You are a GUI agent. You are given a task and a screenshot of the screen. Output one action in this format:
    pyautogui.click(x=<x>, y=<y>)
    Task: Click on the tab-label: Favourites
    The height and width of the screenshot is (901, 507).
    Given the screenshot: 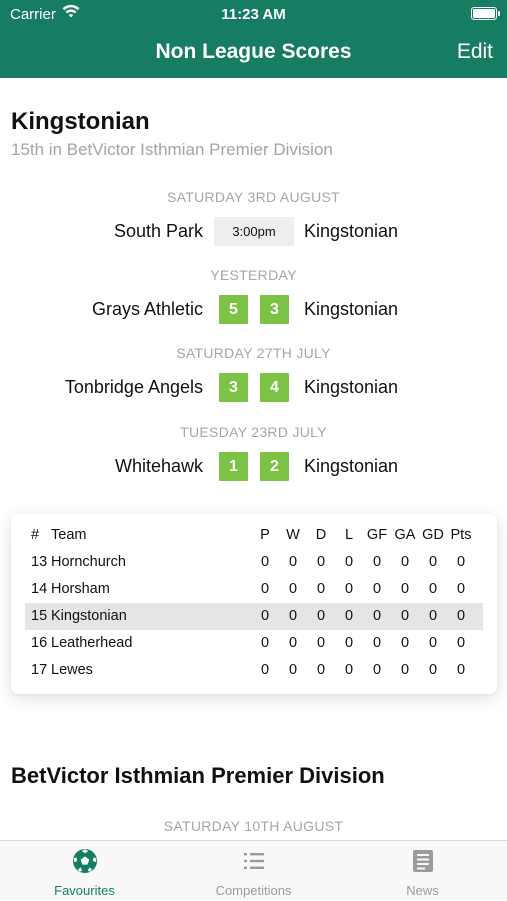 What is the action you would take?
    pyautogui.click(x=84, y=890)
    